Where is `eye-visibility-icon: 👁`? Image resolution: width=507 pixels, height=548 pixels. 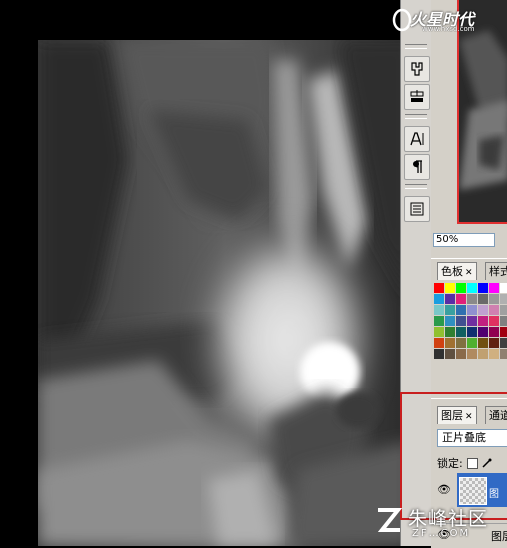 eye-visibility-icon: 👁 is located at coordinates (444, 489).